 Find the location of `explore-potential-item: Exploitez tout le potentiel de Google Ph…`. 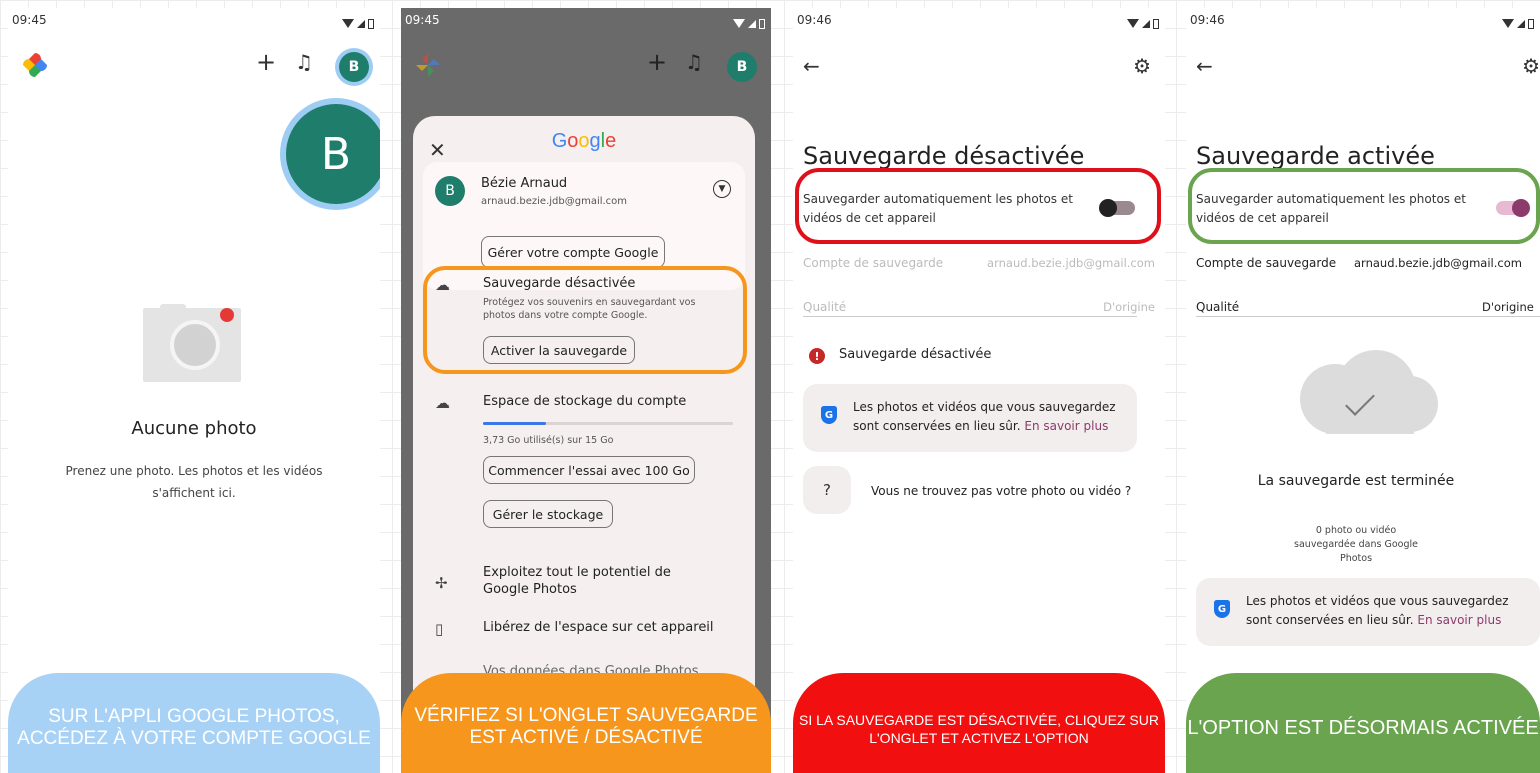

explore-potential-item: Exploitez tout le potentiel de Google Ph… is located at coordinates (583, 581).